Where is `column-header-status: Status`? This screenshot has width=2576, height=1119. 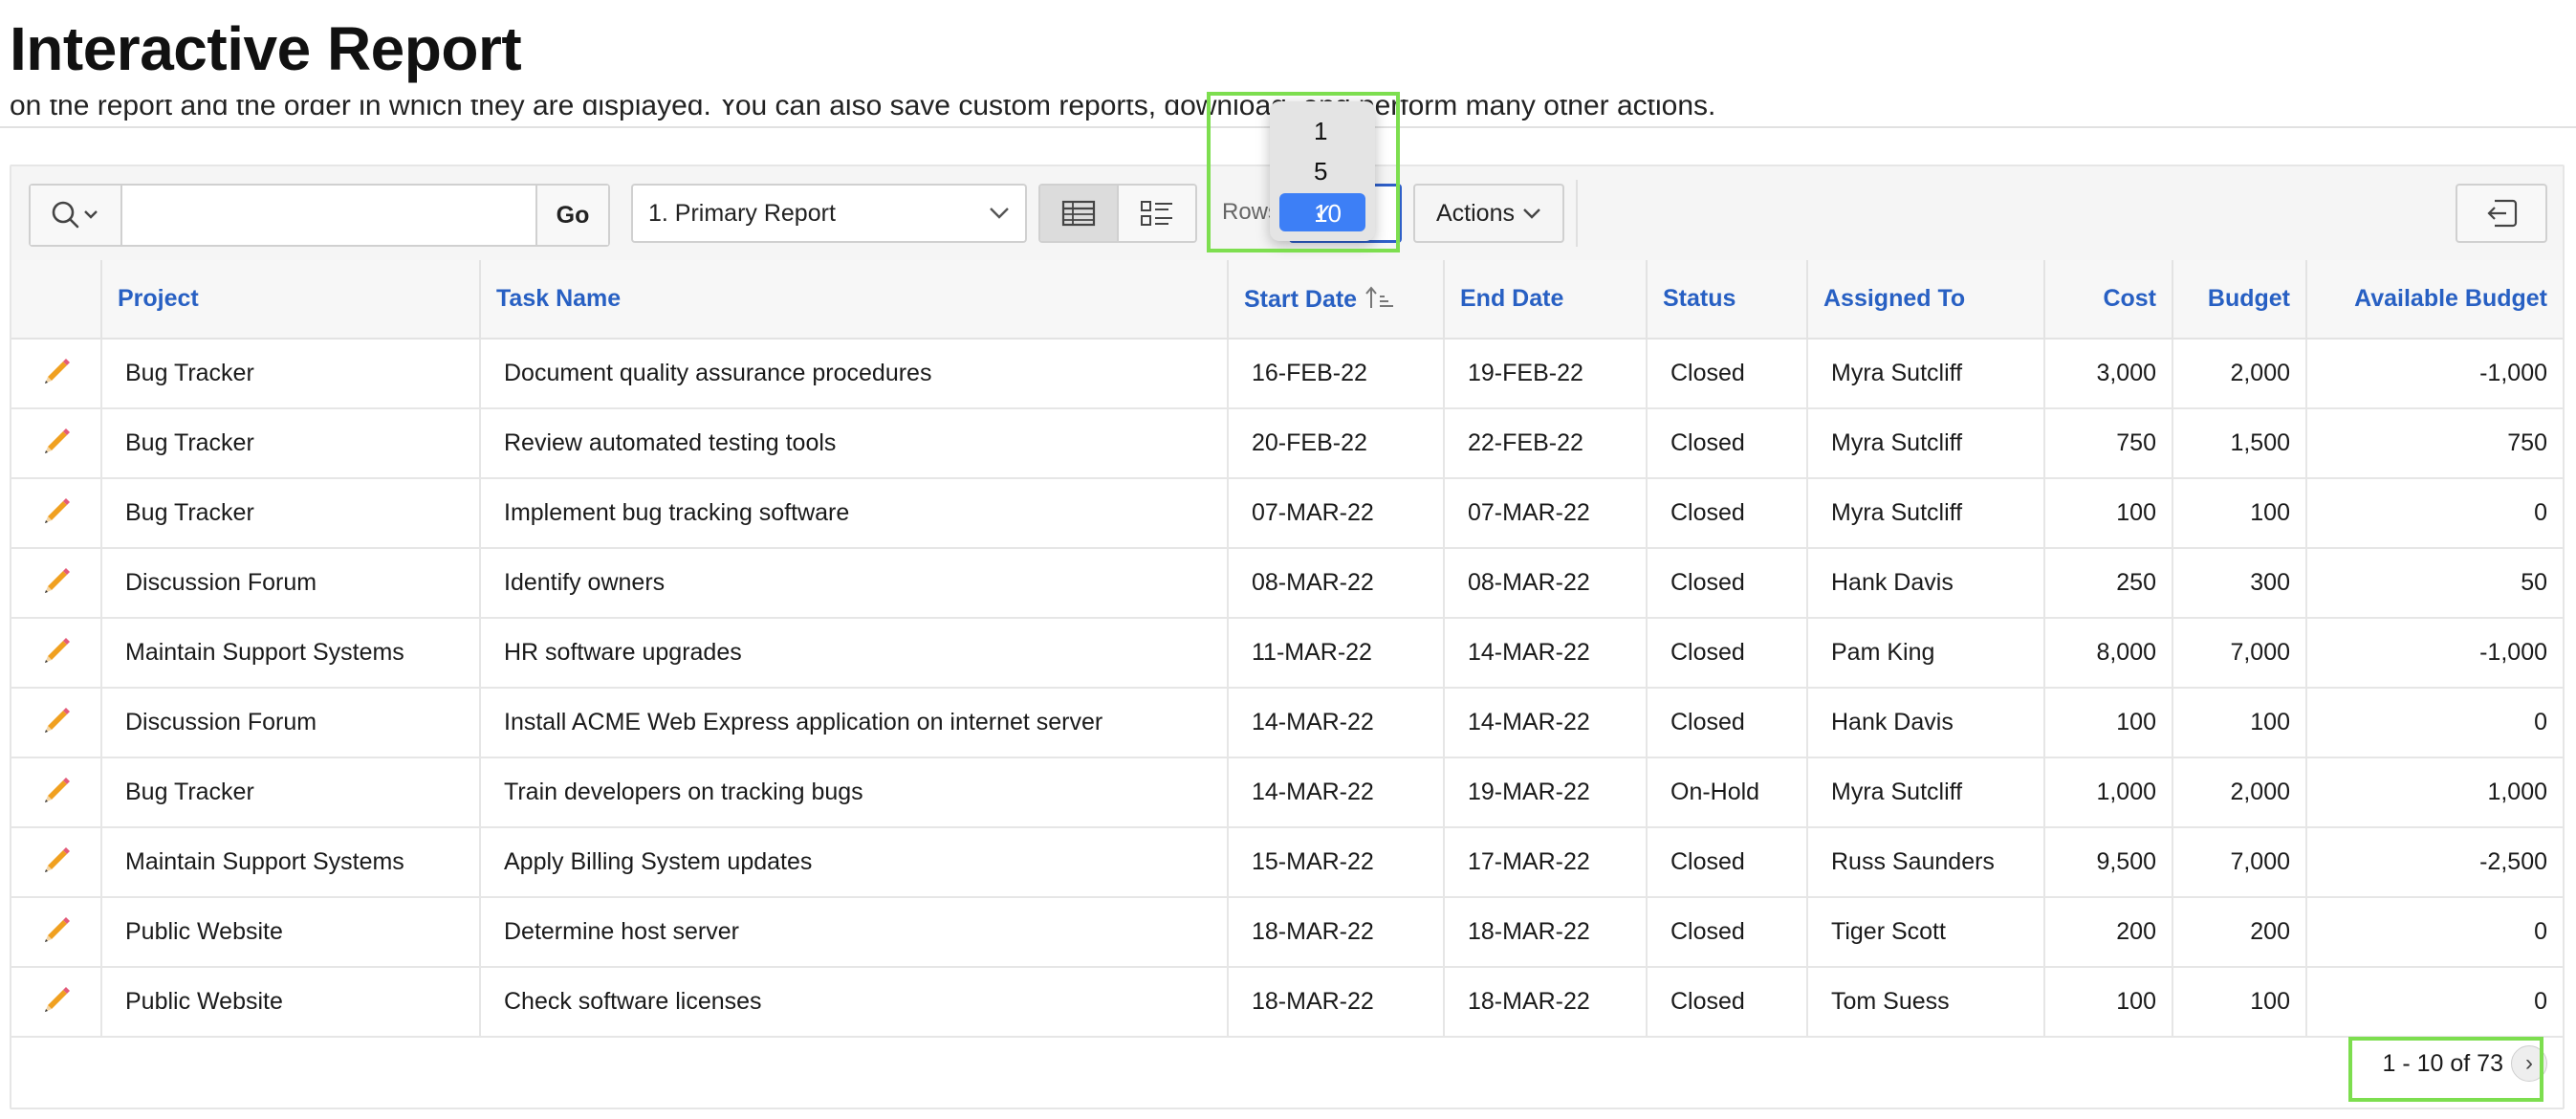
column-header-status: Status is located at coordinates (1727, 300).